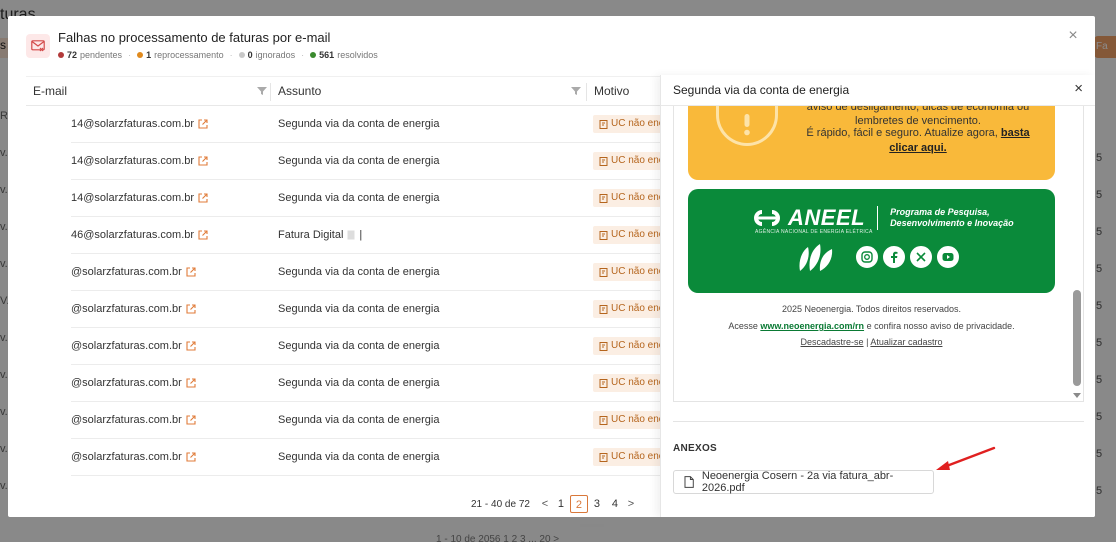 Image resolution: width=1116 pixels, height=542 pixels. What do you see at coordinates (498, 538) in the screenshot?
I see `background-pagination: 1 - 10 de 2056 1 2 3 ... 20 >` at bounding box center [498, 538].